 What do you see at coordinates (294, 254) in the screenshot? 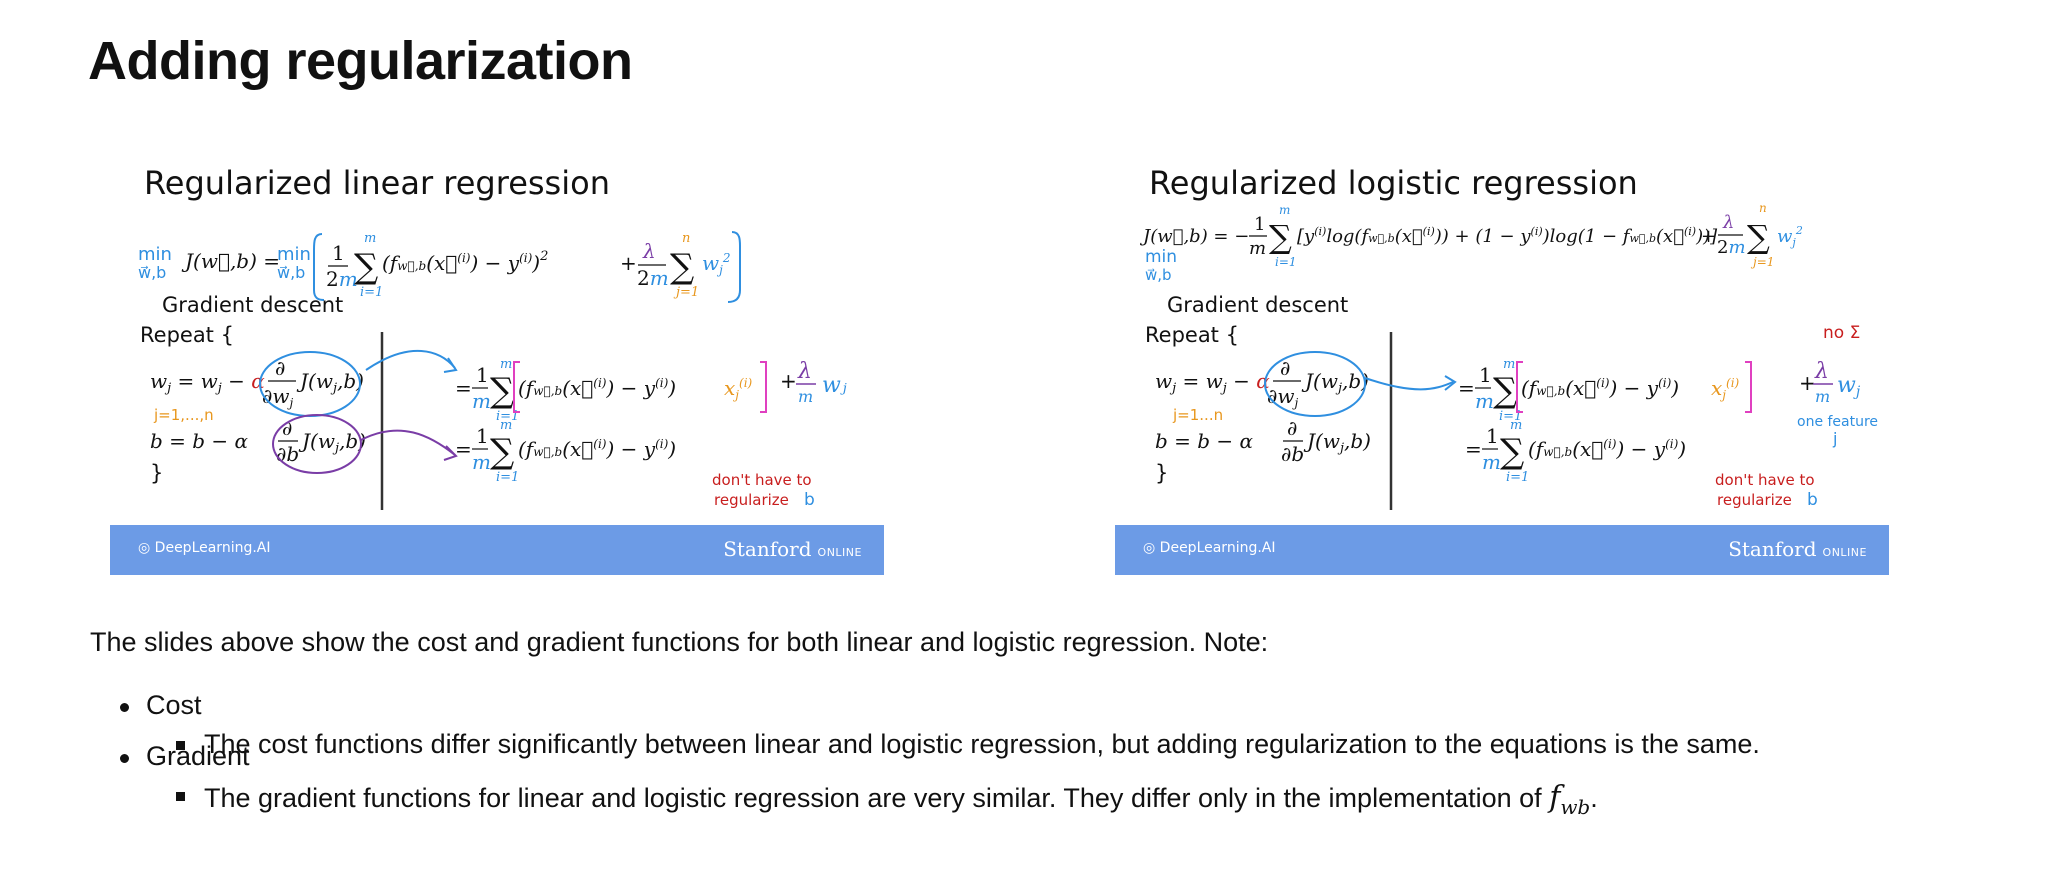
I see `svg-text: min` at bounding box center [294, 254].